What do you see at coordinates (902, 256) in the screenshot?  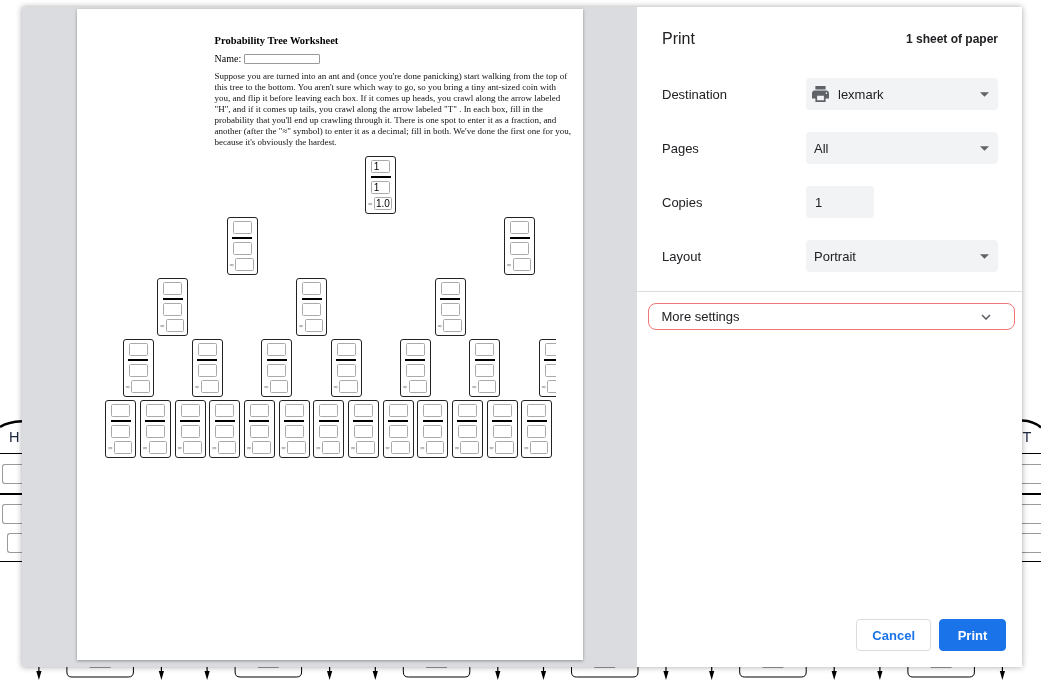 I see `dropdown: Portrait` at bounding box center [902, 256].